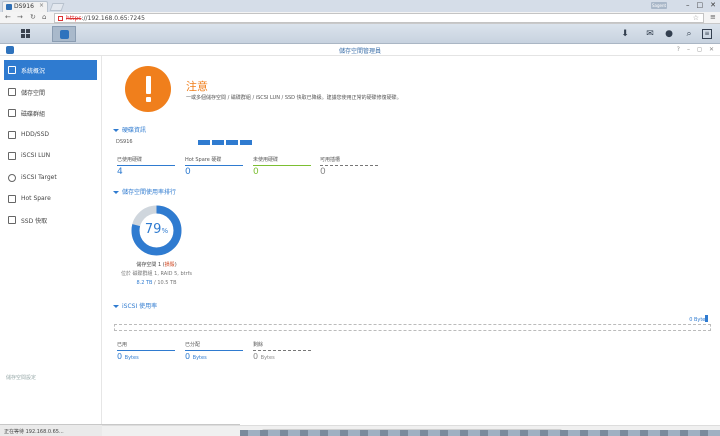 The width and height of the screenshot is (720, 436). Describe the element at coordinates (696, 18) in the screenshot. I see `bookmark-star-icon: ☆` at that location.